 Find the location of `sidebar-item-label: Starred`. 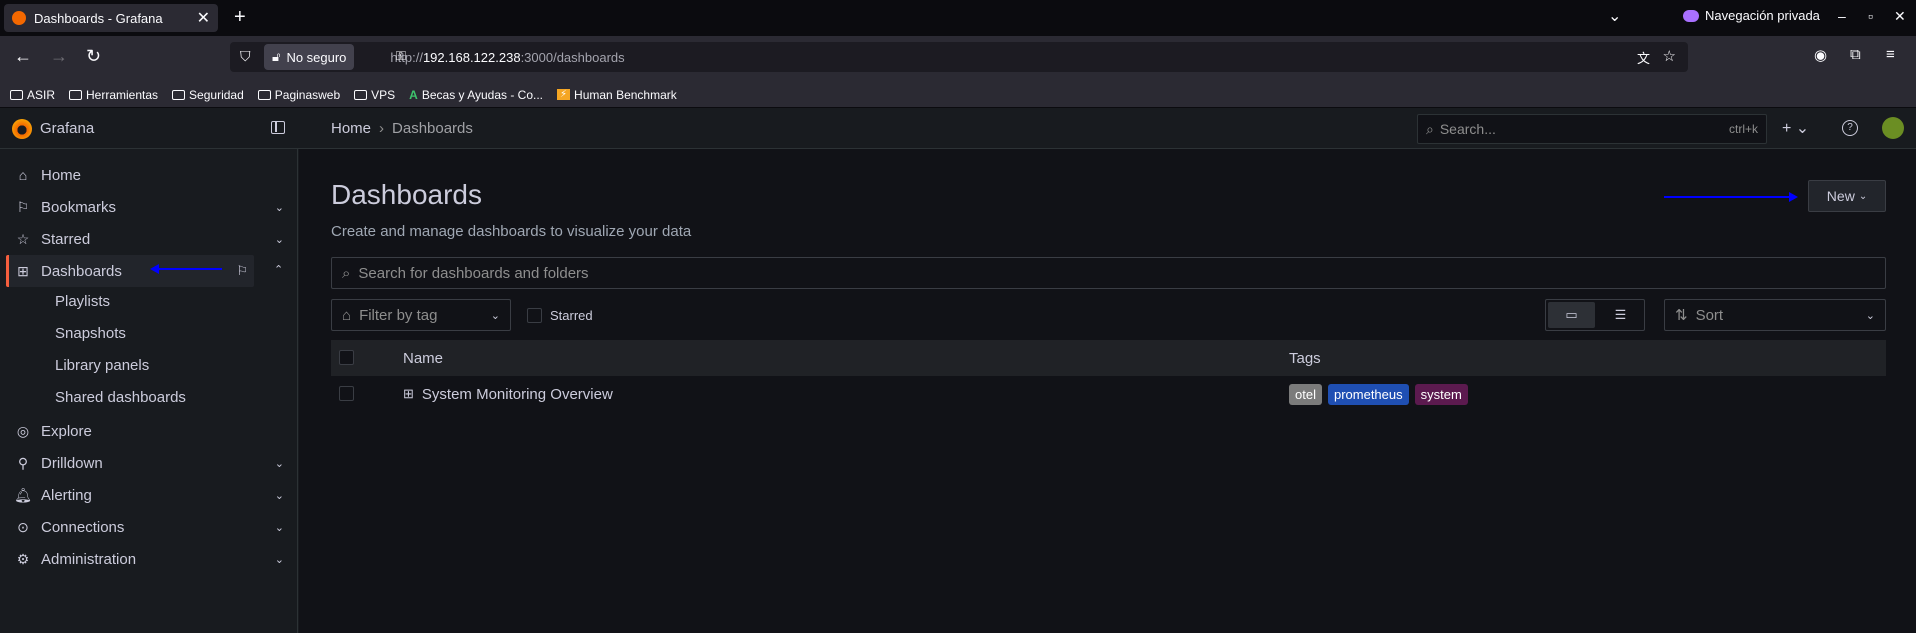

sidebar-item-label: Starred is located at coordinates (66, 239).